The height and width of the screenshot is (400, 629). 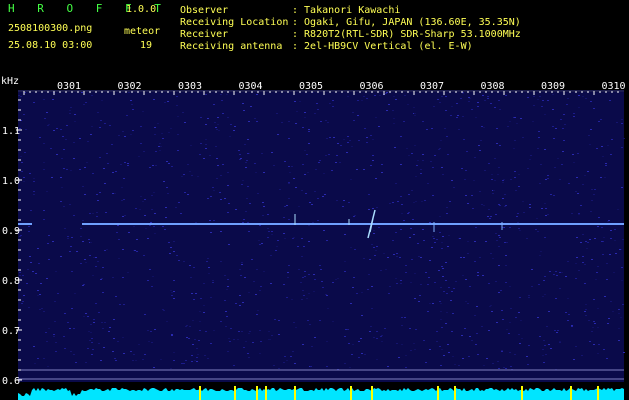 I want to click on time-tick-label: 0304, so click(x=250, y=86).